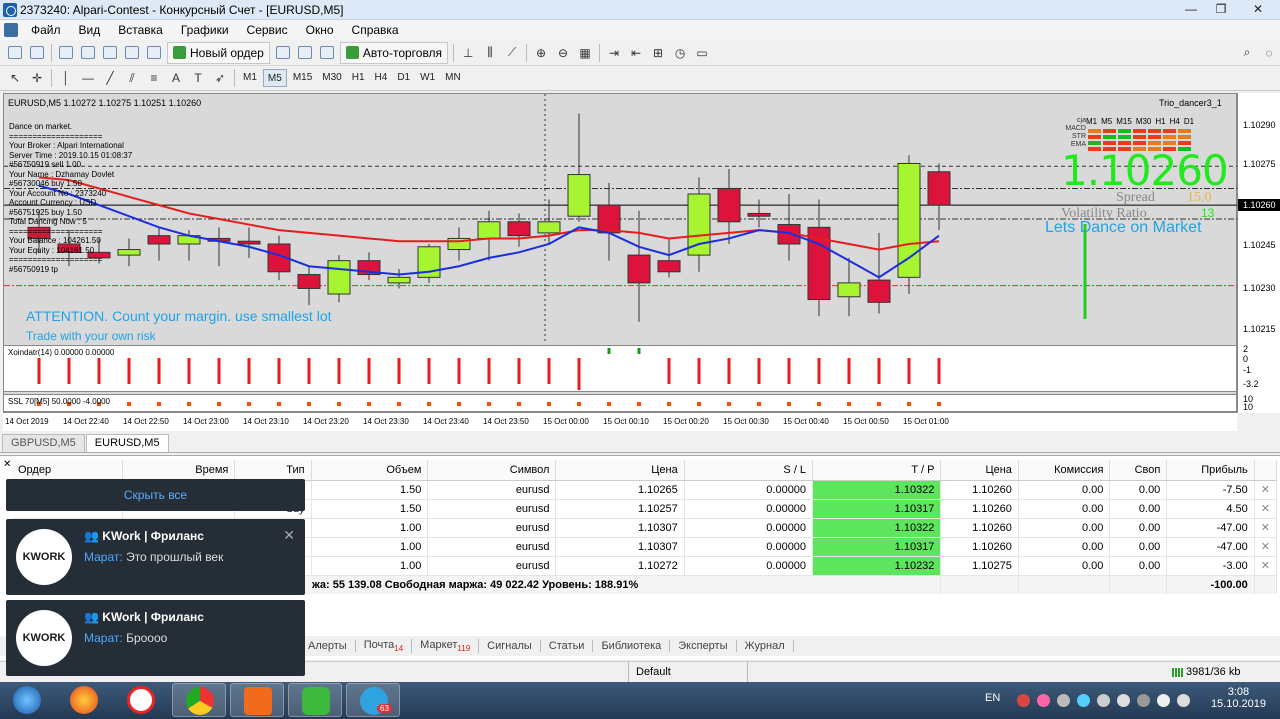 The height and width of the screenshot is (719, 1280). Describe the element at coordinates (749, 470) in the screenshot. I see `column-header: S / L` at that location.